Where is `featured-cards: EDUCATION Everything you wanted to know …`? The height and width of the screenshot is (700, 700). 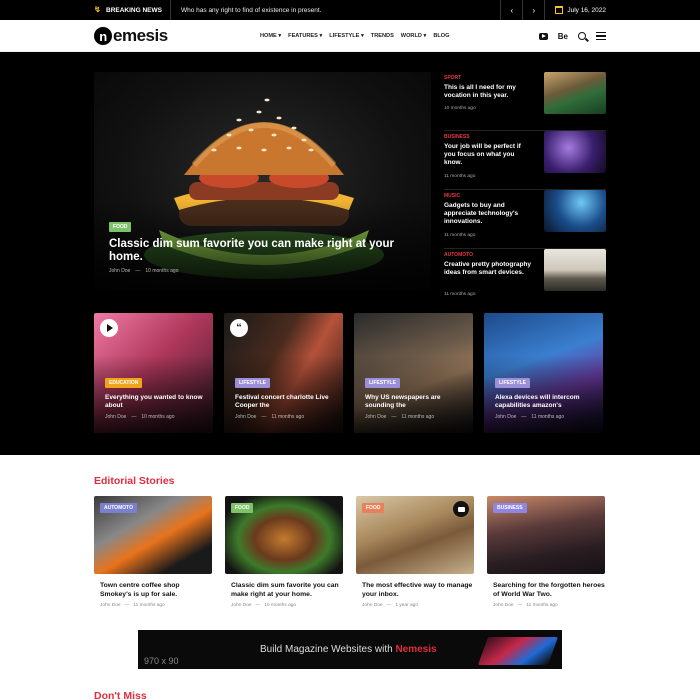 featured-cards: EDUCATION Everything you wanted to know … is located at coordinates (350, 373).